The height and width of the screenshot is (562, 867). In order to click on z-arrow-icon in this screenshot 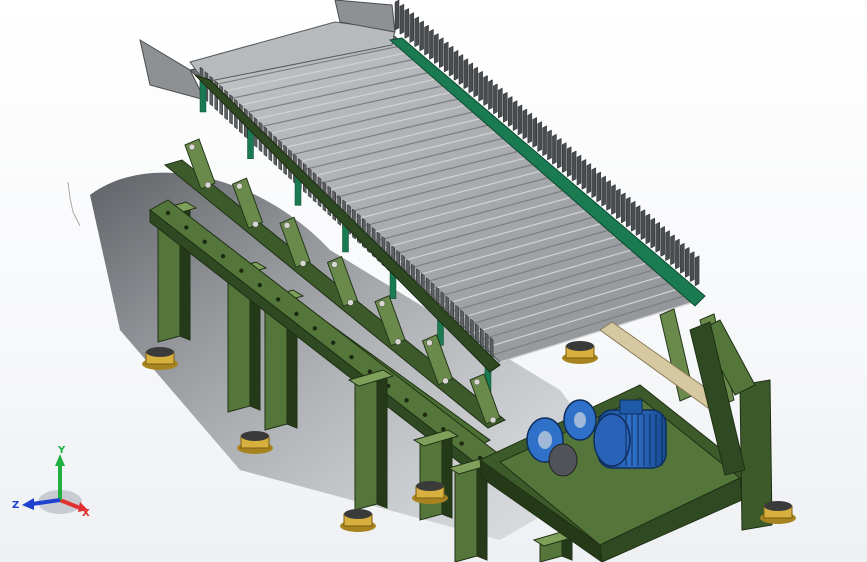, I will do `click(28, 504)`.